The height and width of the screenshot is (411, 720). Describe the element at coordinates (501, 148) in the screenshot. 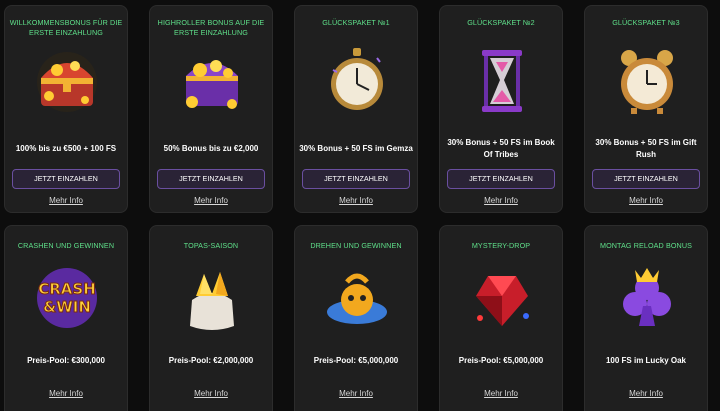

I see `bonus-description: 30% Bonus + 50 FS im Book Of Tribes` at that location.